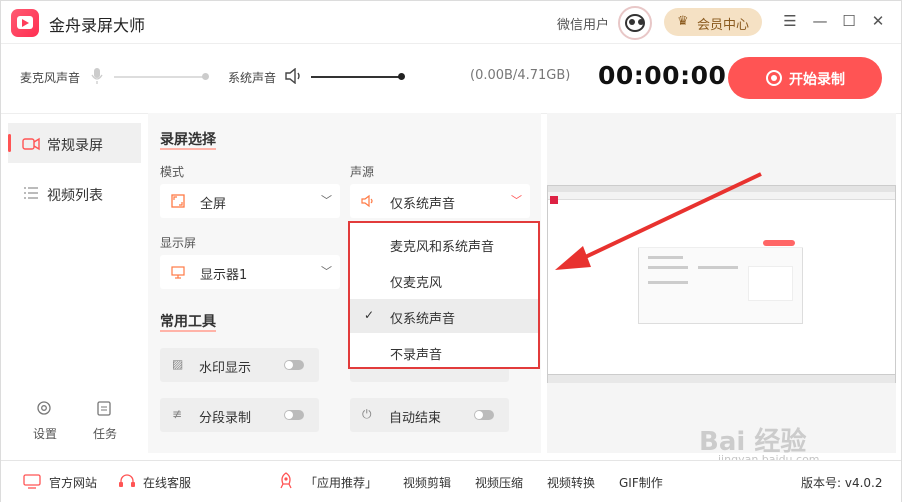 Image resolution: width=902 pixels, height=502 pixels. What do you see at coordinates (341, 483) in the screenshot?
I see `app-recommend-label: 「应用推荐」` at bounding box center [341, 483].